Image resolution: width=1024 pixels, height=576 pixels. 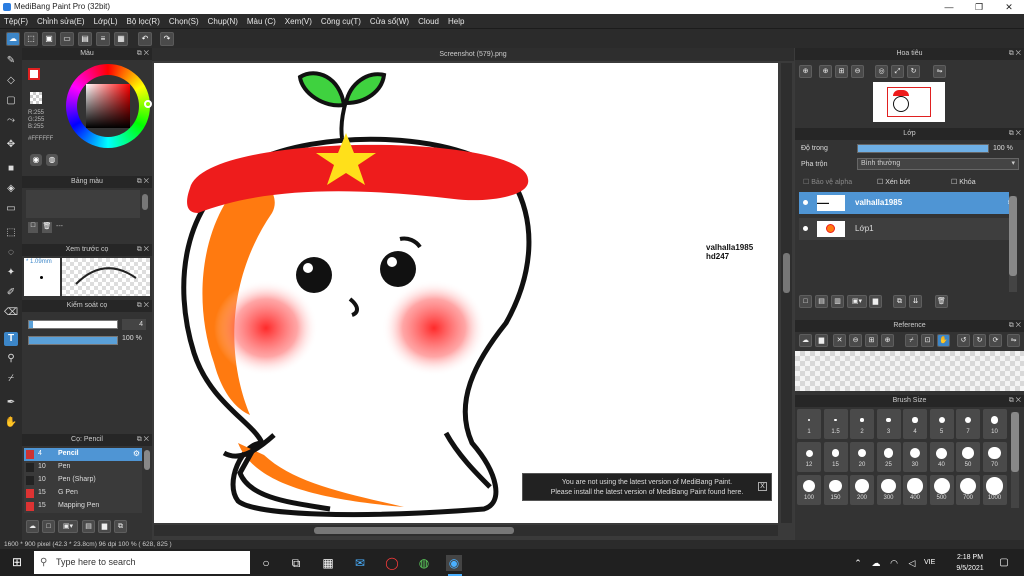 What do you see at coordinates (34, 74) in the screenshot?
I see `foreground-color-swatch` at bounding box center [34, 74].